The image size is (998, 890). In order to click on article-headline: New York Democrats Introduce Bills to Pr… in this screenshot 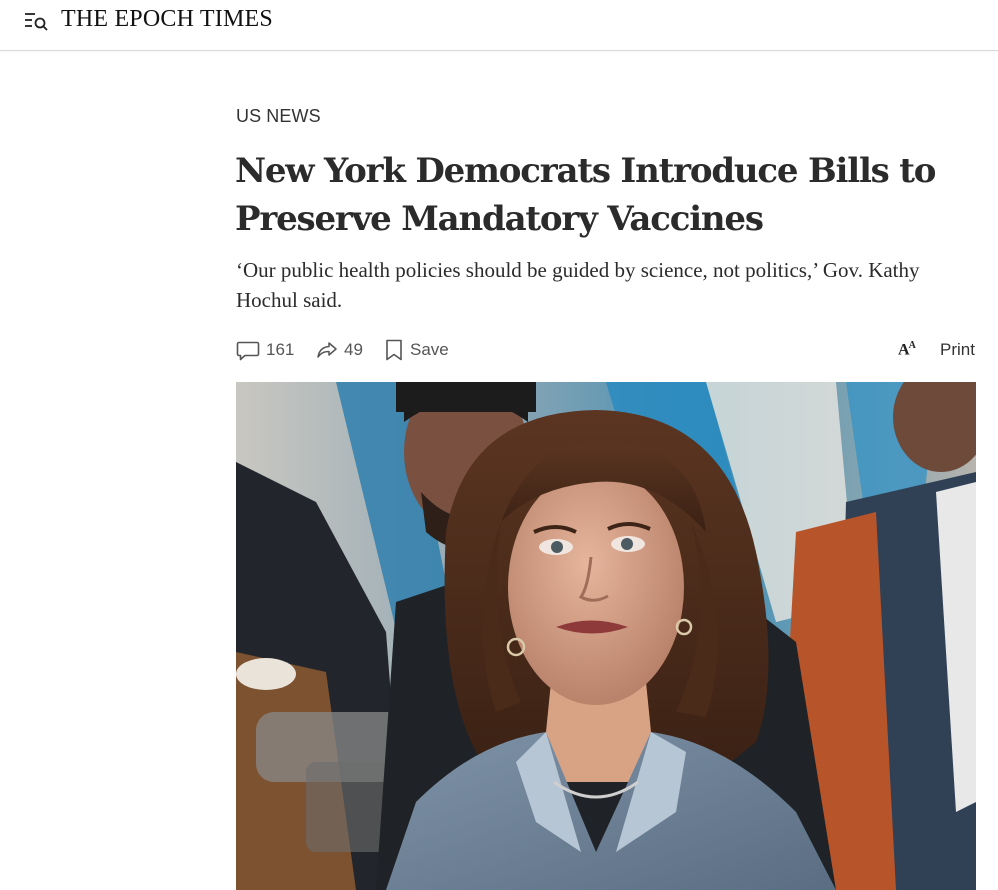, I will do `click(585, 195)`.